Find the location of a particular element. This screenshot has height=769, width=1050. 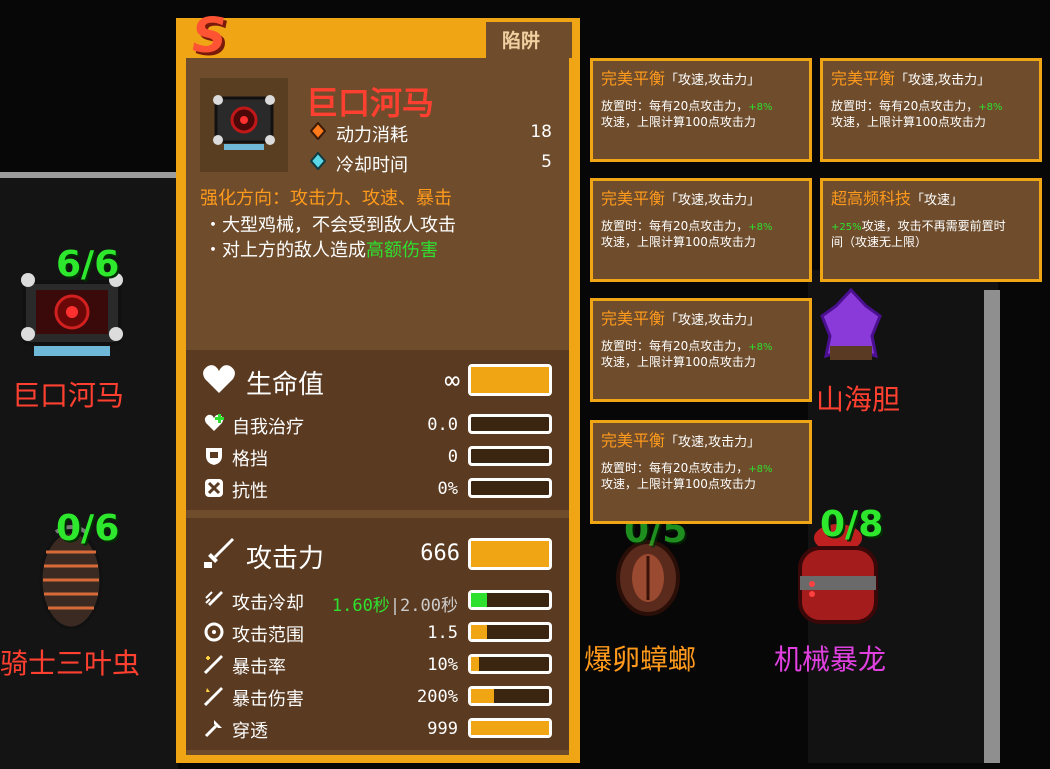

attack-bar-fill is located at coordinates (510, 554).